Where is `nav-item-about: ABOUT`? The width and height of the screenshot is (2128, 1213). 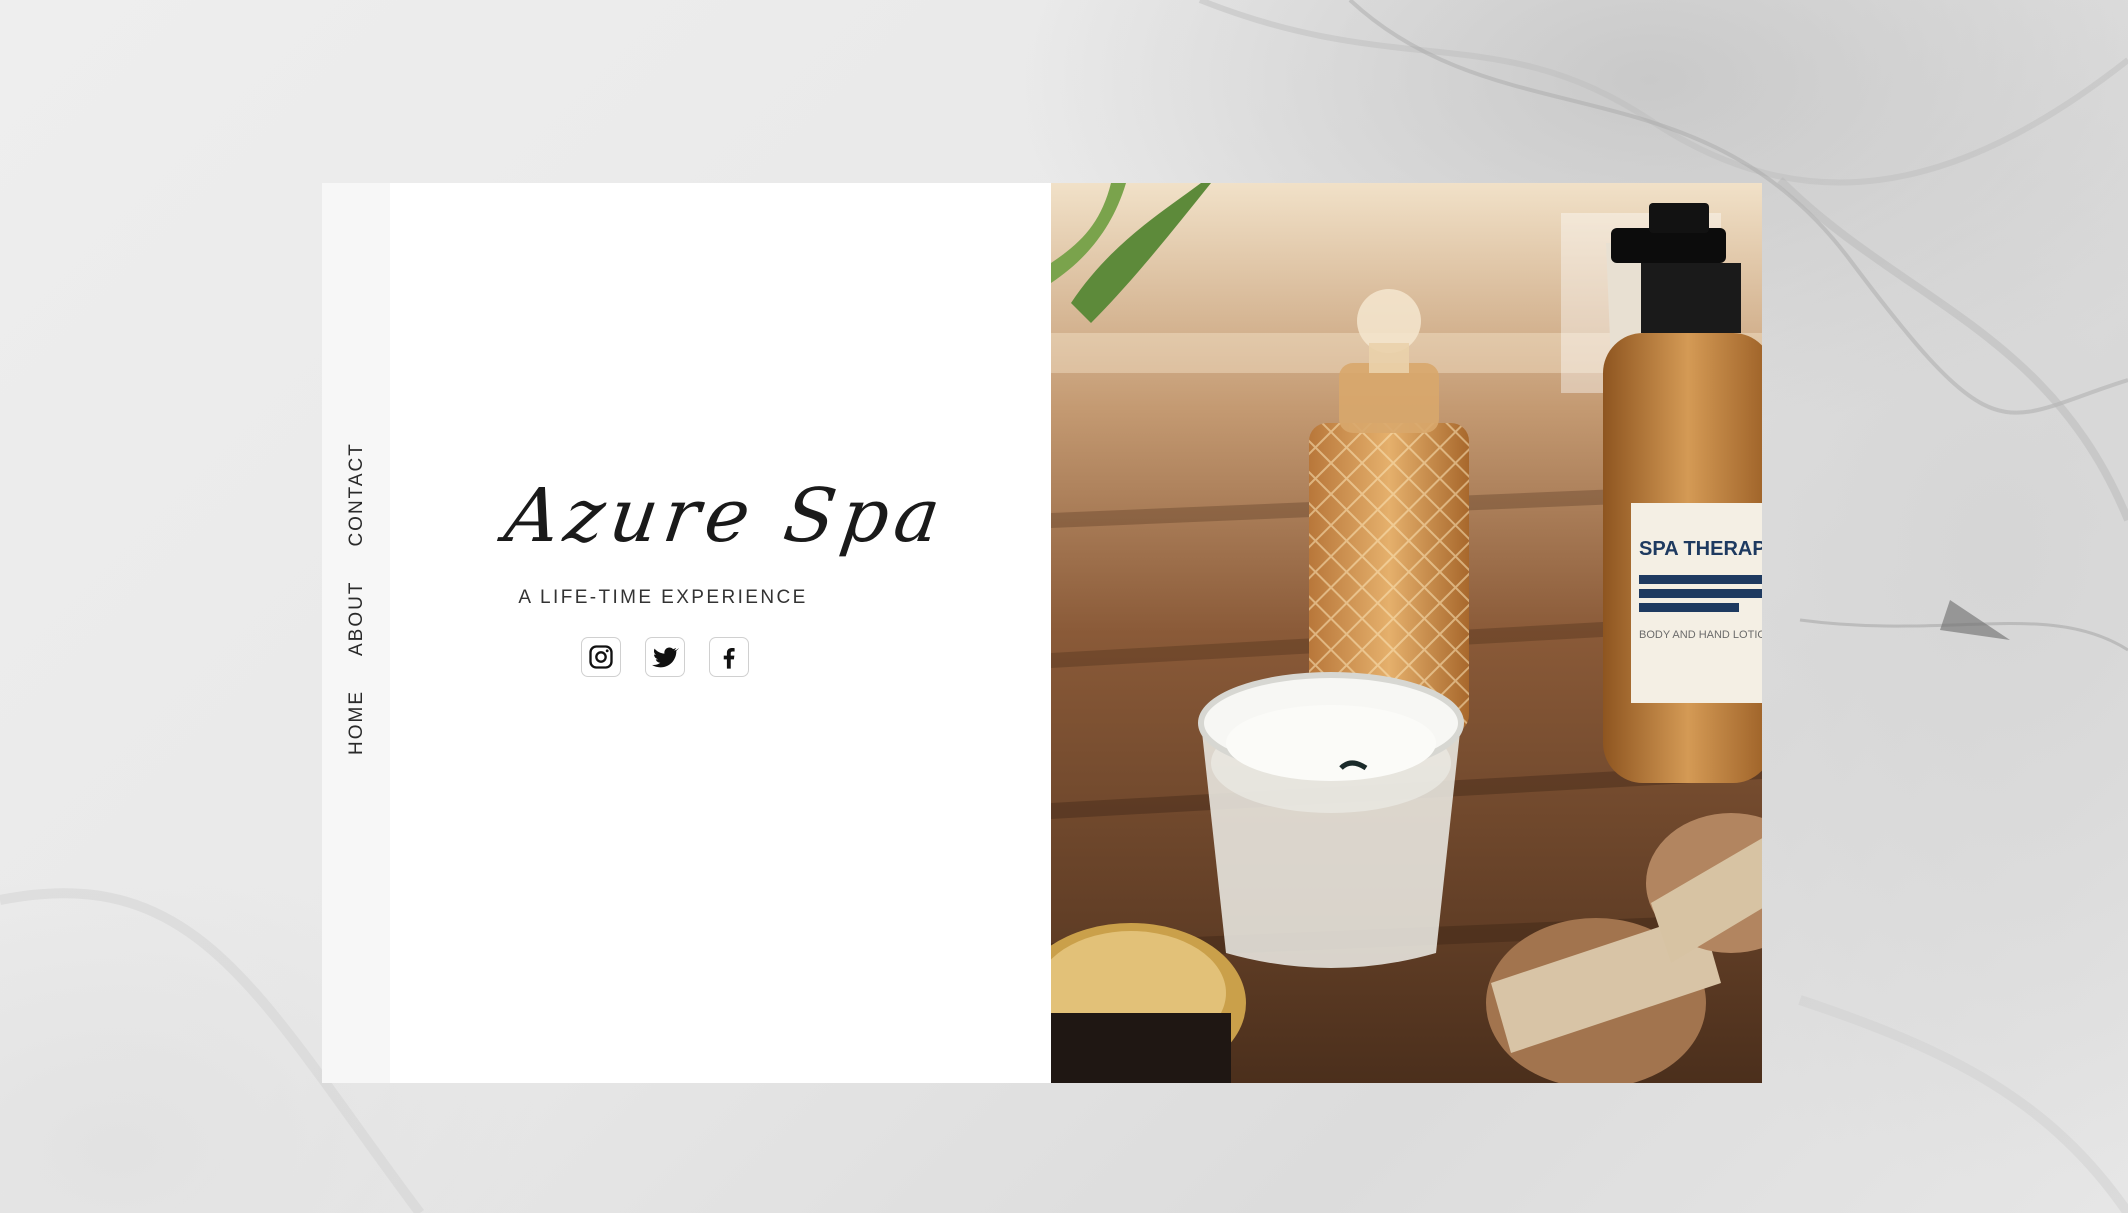
nav-item-about: ABOUT is located at coordinates (357, 618).